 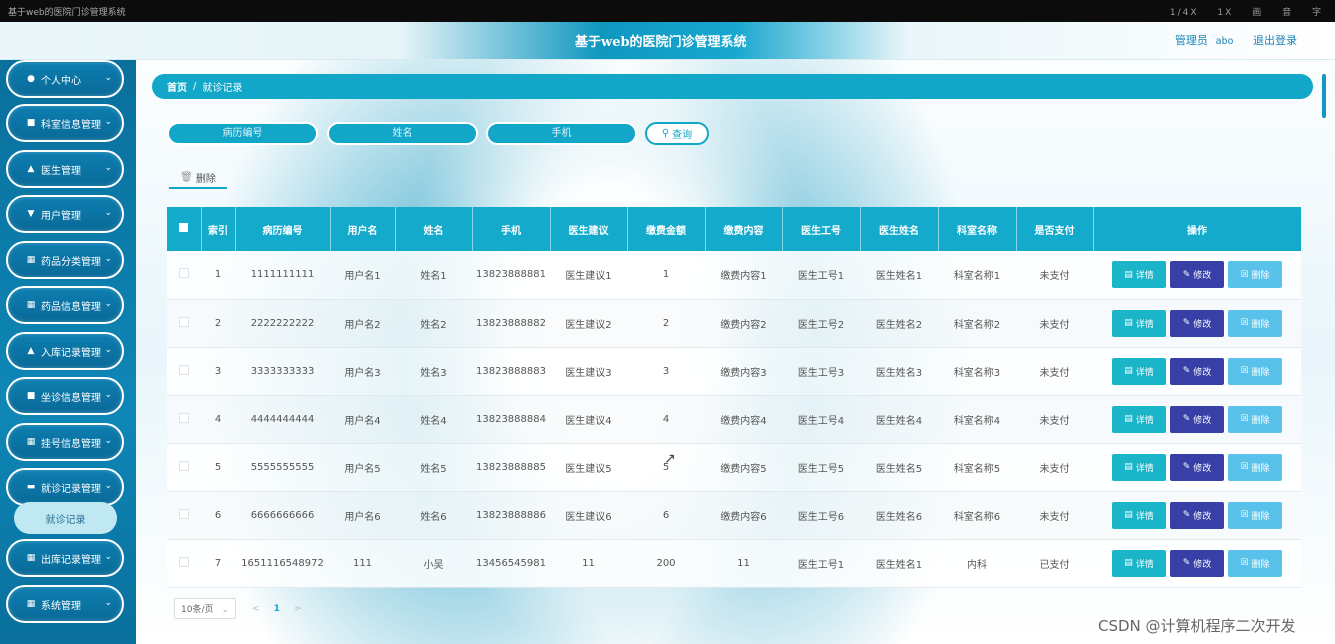 I want to click on sidebar-item-department: ■ 科室信息管理 ⌄, so click(x=65, y=123).